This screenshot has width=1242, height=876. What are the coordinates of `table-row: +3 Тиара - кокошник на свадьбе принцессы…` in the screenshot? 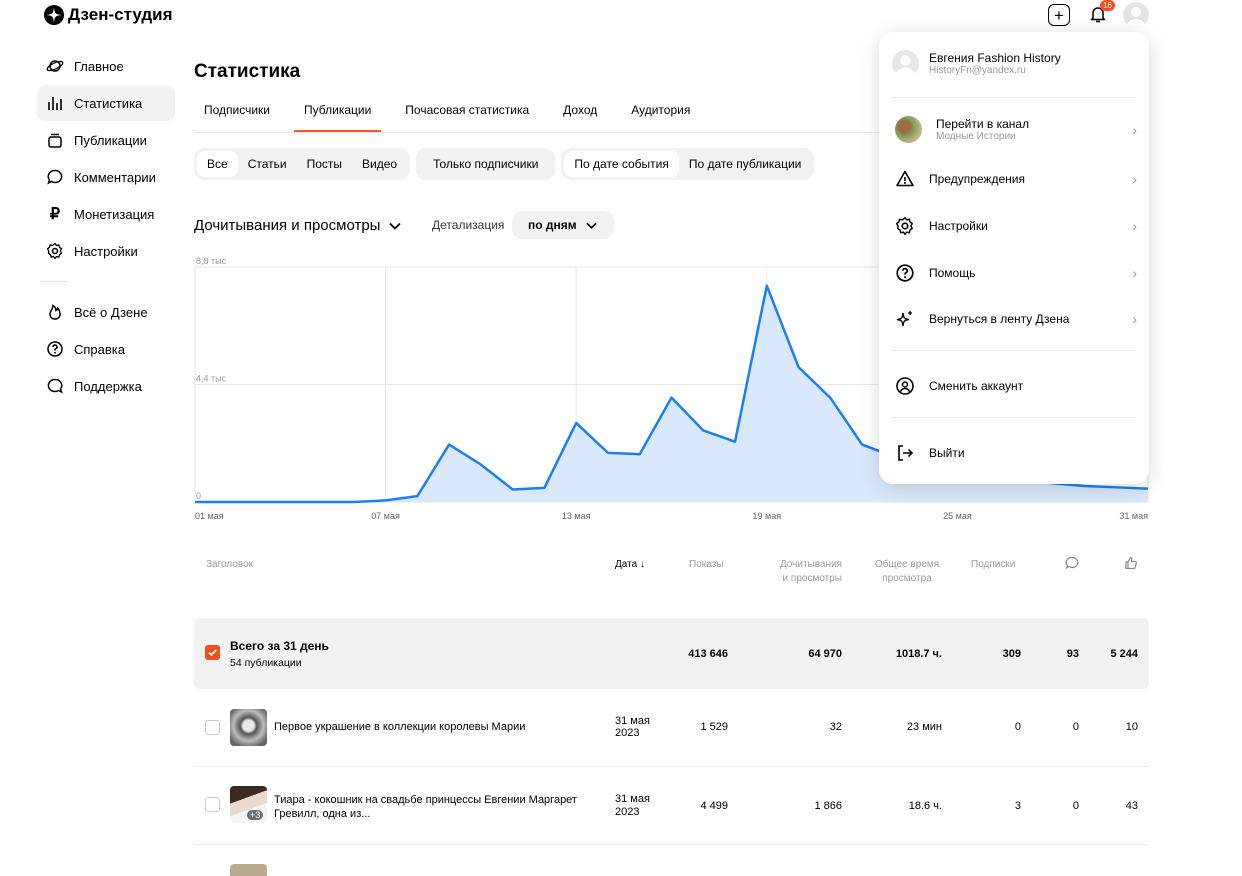 It's located at (671, 806).